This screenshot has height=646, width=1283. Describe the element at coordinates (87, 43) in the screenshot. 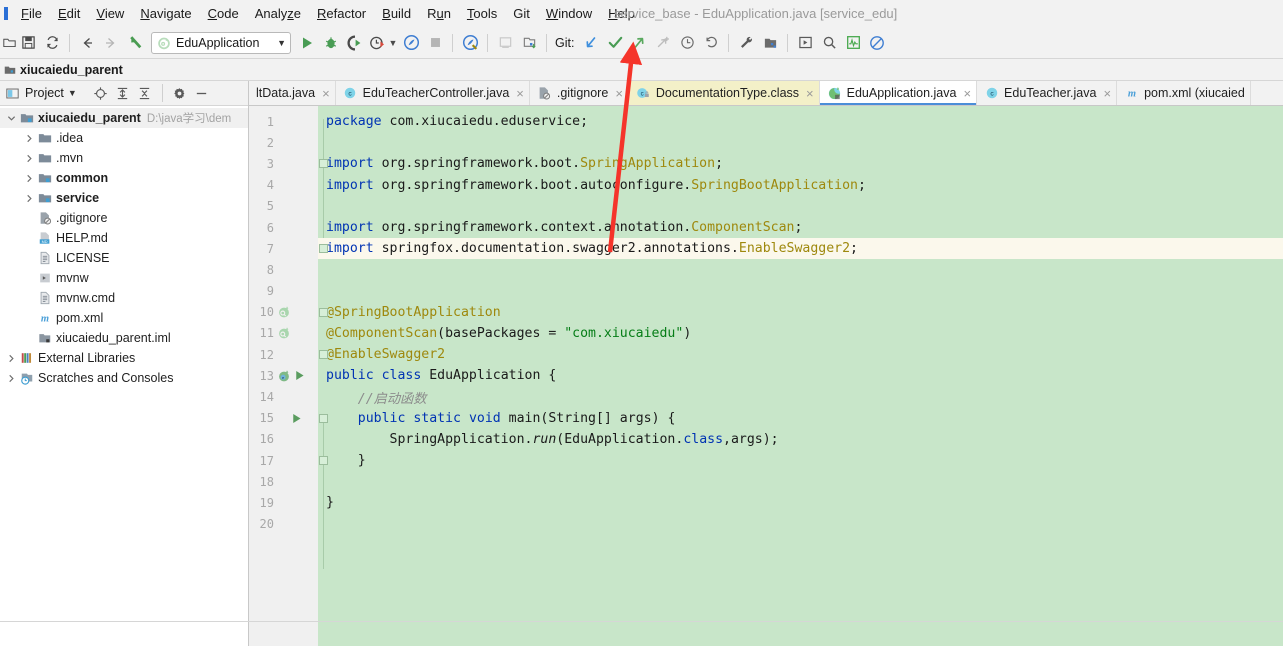

I see `back-icon` at that location.